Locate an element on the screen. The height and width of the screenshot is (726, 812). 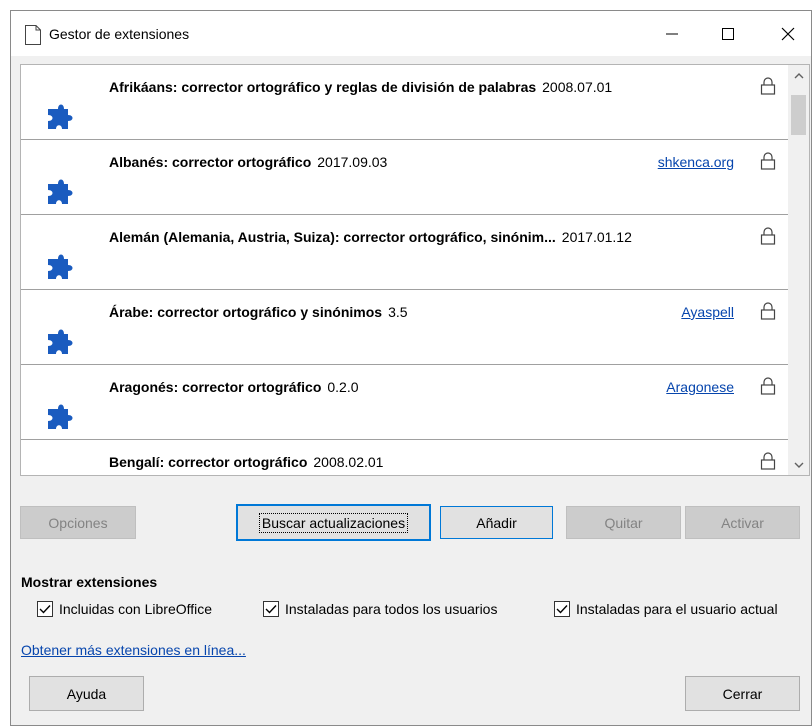
checkbox-label: Incluidas con LibreOffice is located at coordinates (136, 609).